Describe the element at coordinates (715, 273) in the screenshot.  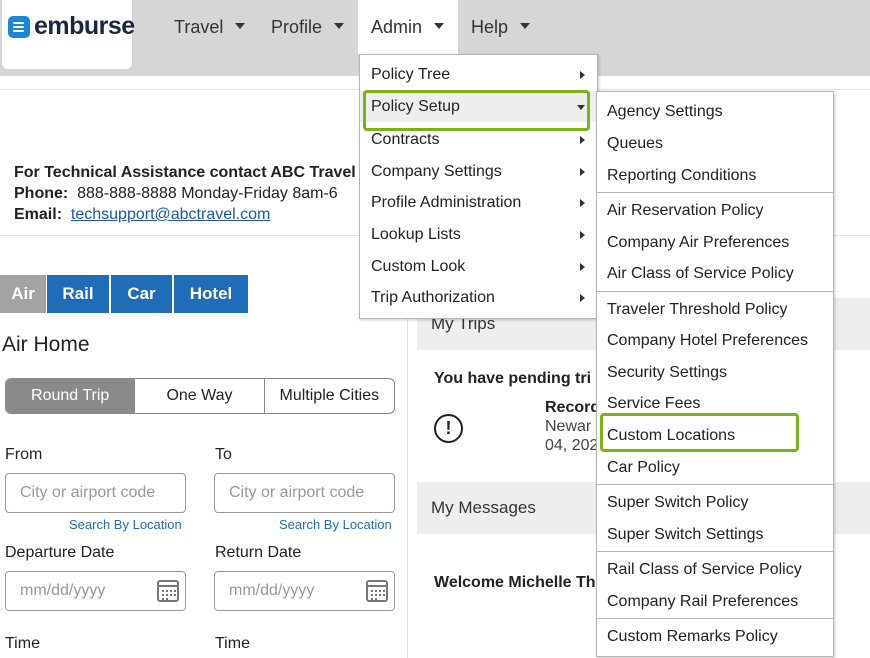
I see `submenu-air-class-of-service-policy: Air Class of Service Policy` at that location.